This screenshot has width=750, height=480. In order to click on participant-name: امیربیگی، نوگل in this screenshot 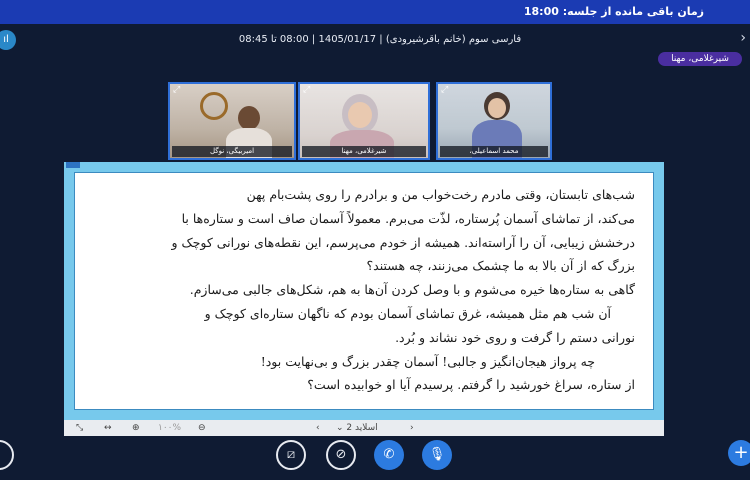, I will do `click(232, 151)`.